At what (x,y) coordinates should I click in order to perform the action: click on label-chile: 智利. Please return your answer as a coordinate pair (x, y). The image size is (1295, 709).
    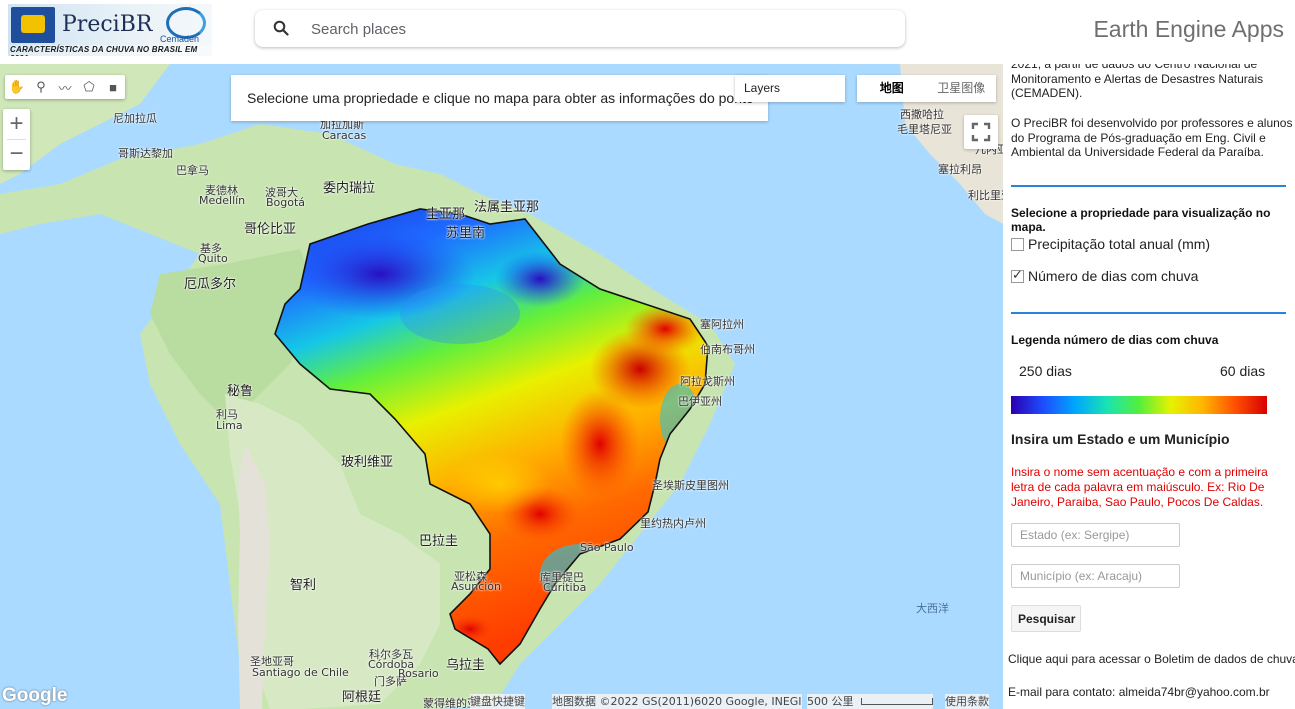
    Looking at the image, I should click on (303, 585).